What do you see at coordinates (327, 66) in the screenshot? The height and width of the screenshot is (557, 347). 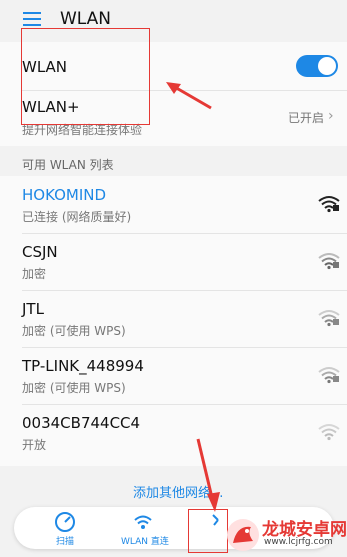 I see `toggle-knob` at bounding box center [327, 66].